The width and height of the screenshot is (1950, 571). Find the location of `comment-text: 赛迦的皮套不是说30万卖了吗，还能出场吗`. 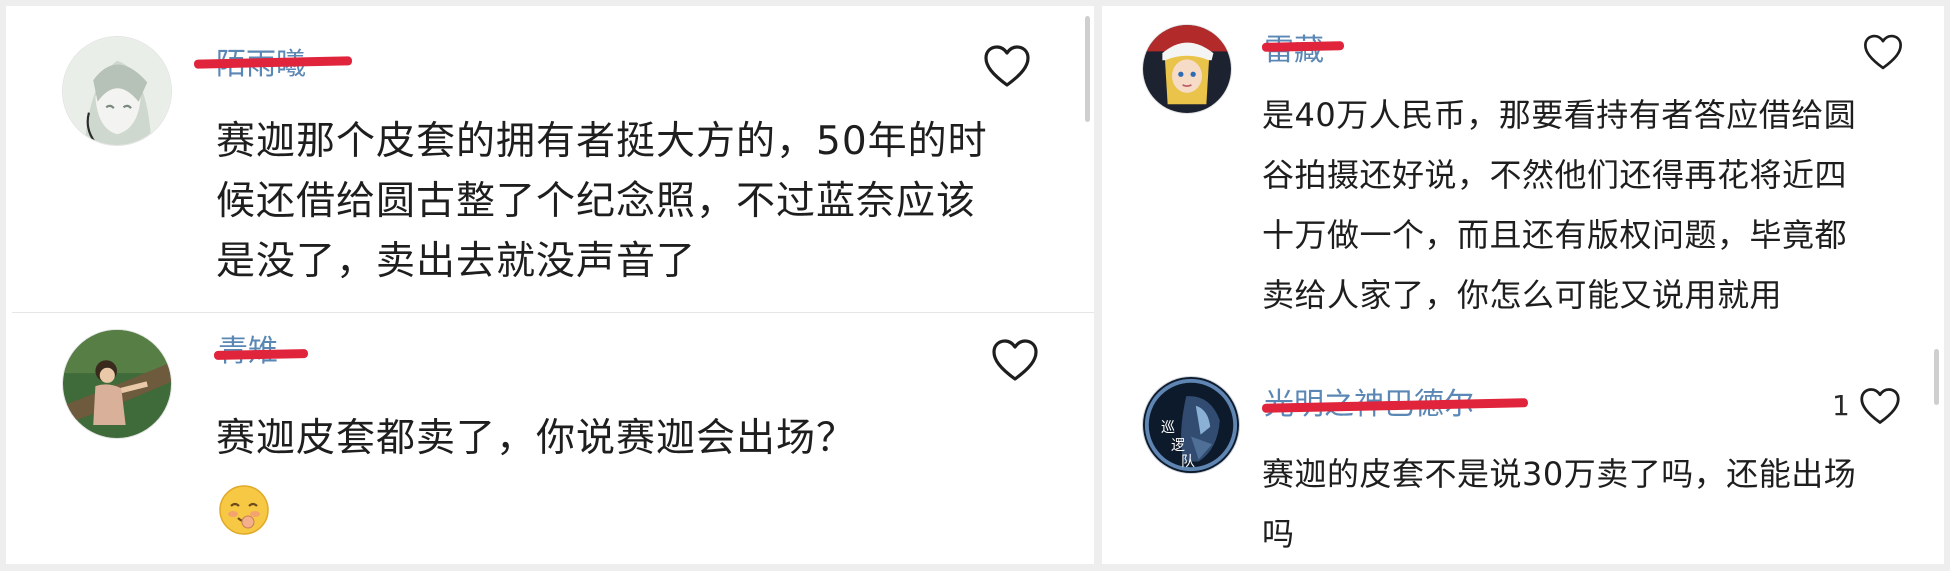

comment-text: 赛迦的皮套不是说30万卖了吗，还能出场吗 is located at coordinates (1559, 504).